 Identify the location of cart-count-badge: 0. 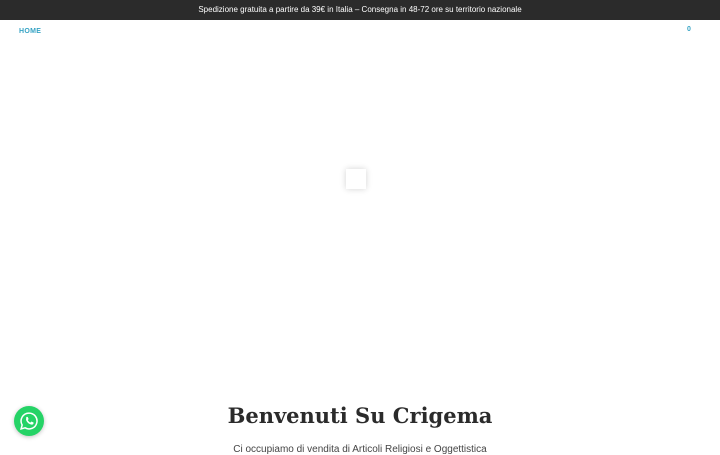
(689, 29).